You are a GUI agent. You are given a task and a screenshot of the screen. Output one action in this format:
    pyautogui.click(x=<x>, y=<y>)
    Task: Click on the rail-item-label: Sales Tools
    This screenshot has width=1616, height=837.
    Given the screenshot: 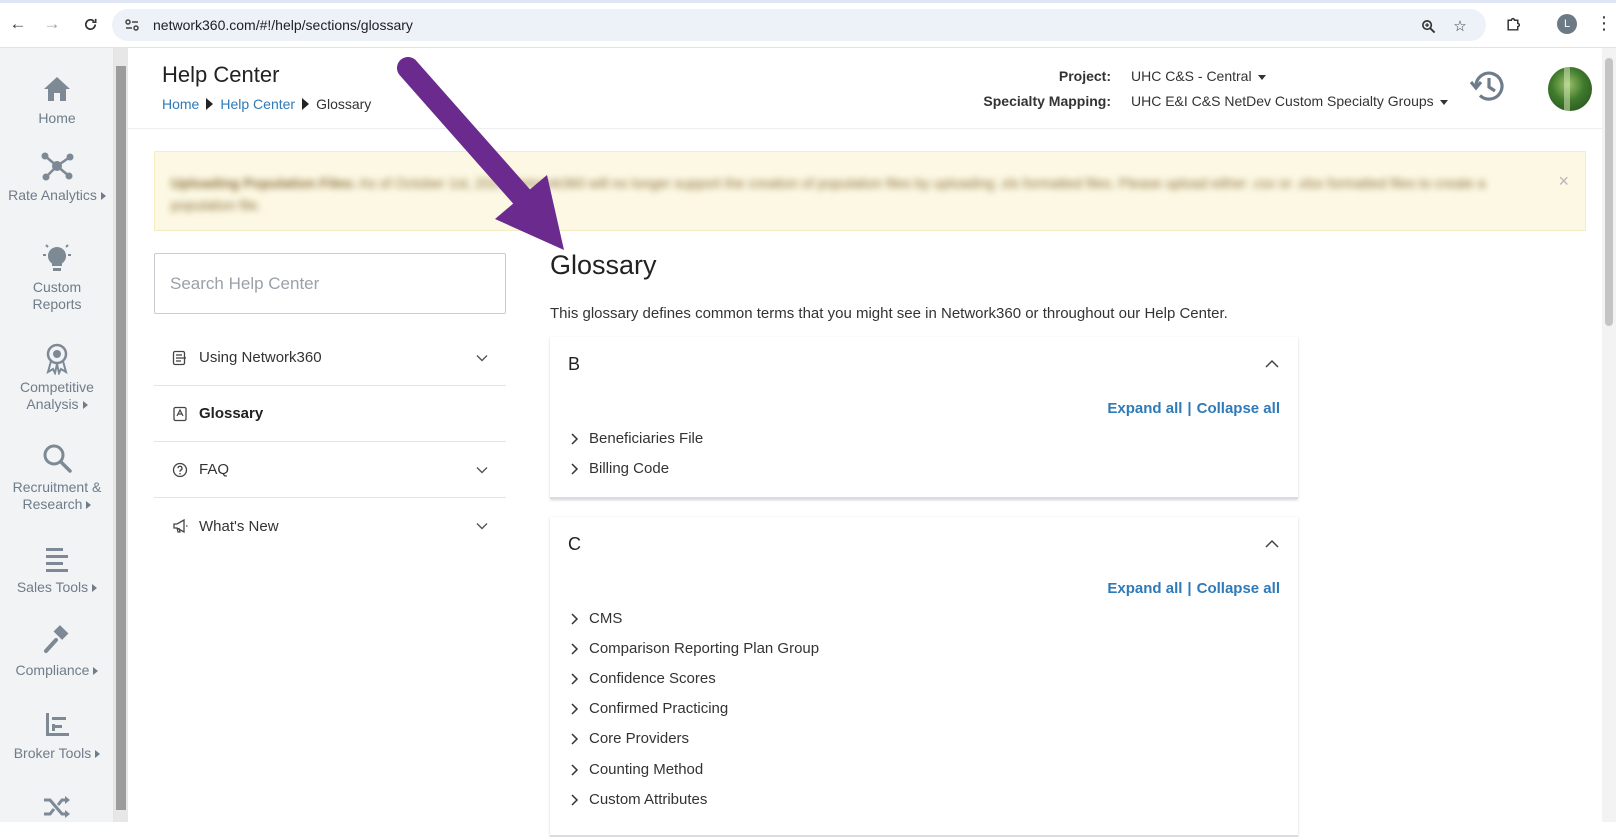 What is the action you would take?
    pyautogui.click(x=52, y=587)
    